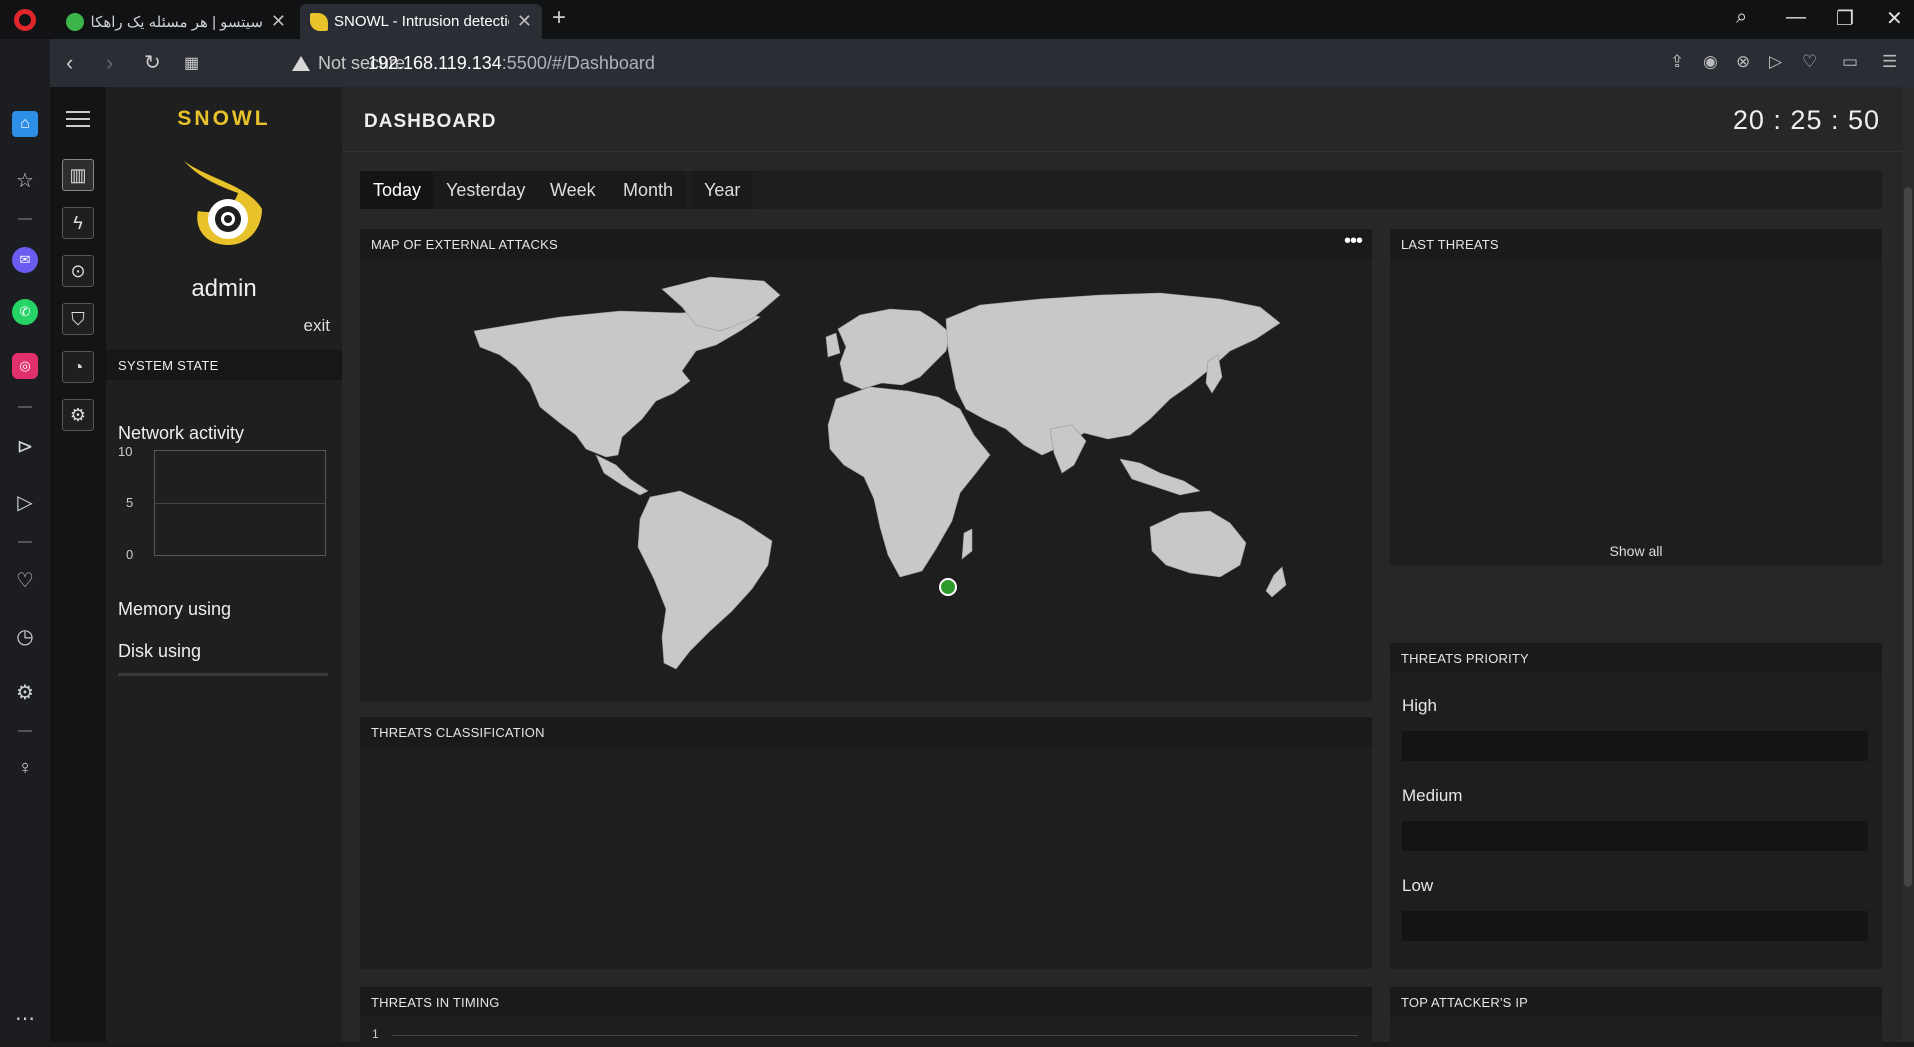  I want to click on new-zealand-shape, so click(1276, 582).